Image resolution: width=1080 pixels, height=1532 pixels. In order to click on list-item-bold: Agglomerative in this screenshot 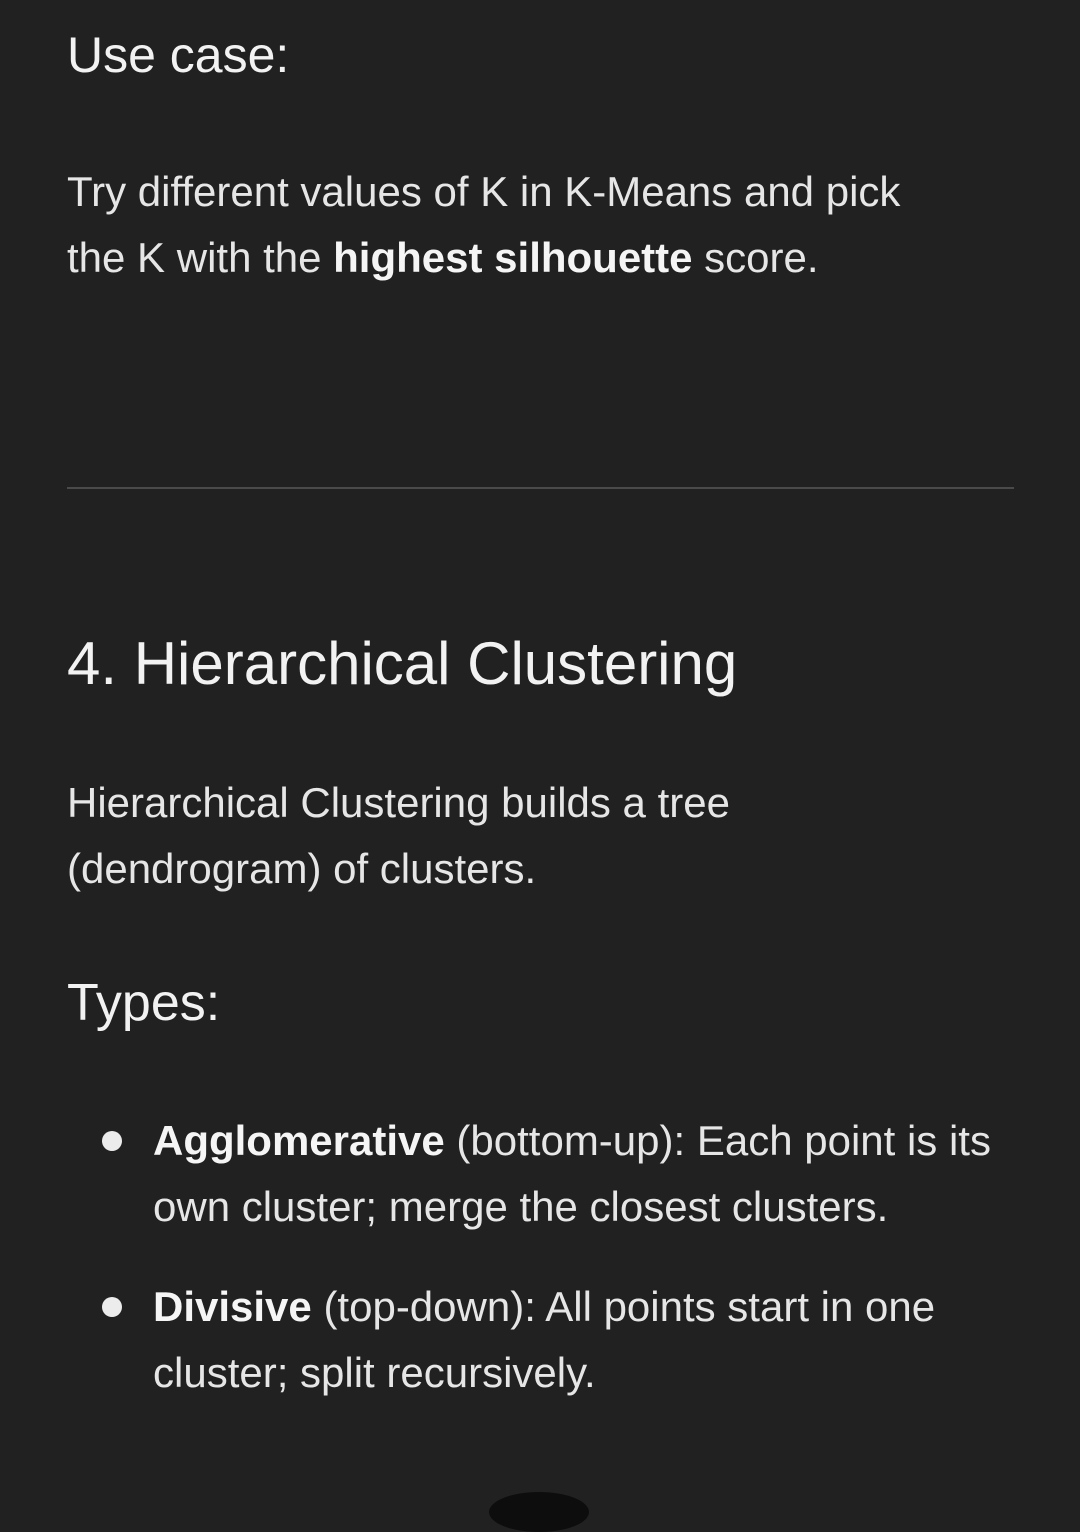, I will do `click(299, 1140)`.